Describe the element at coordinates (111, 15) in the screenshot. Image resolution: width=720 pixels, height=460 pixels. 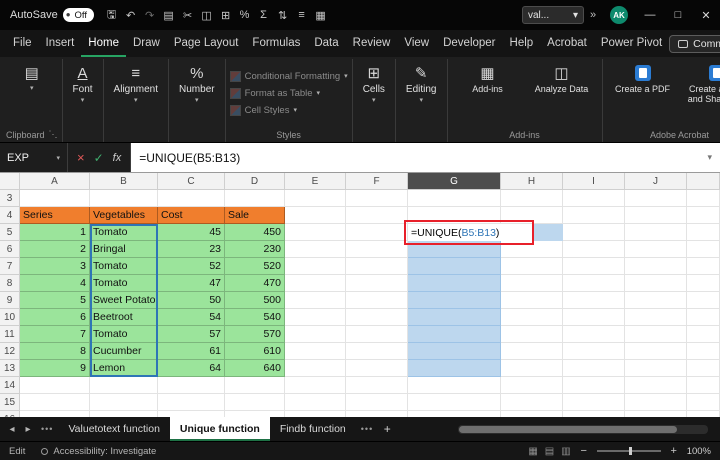
I see `save-icon: 🖫` at that location.